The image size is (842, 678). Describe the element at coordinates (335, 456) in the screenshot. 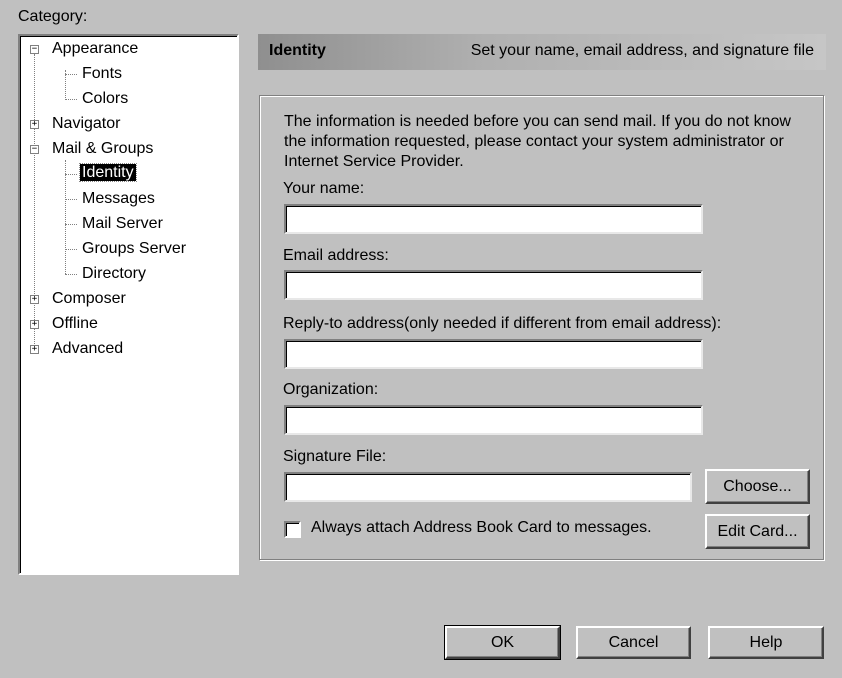

I see `signature-file-label: Signature File:` at that location.